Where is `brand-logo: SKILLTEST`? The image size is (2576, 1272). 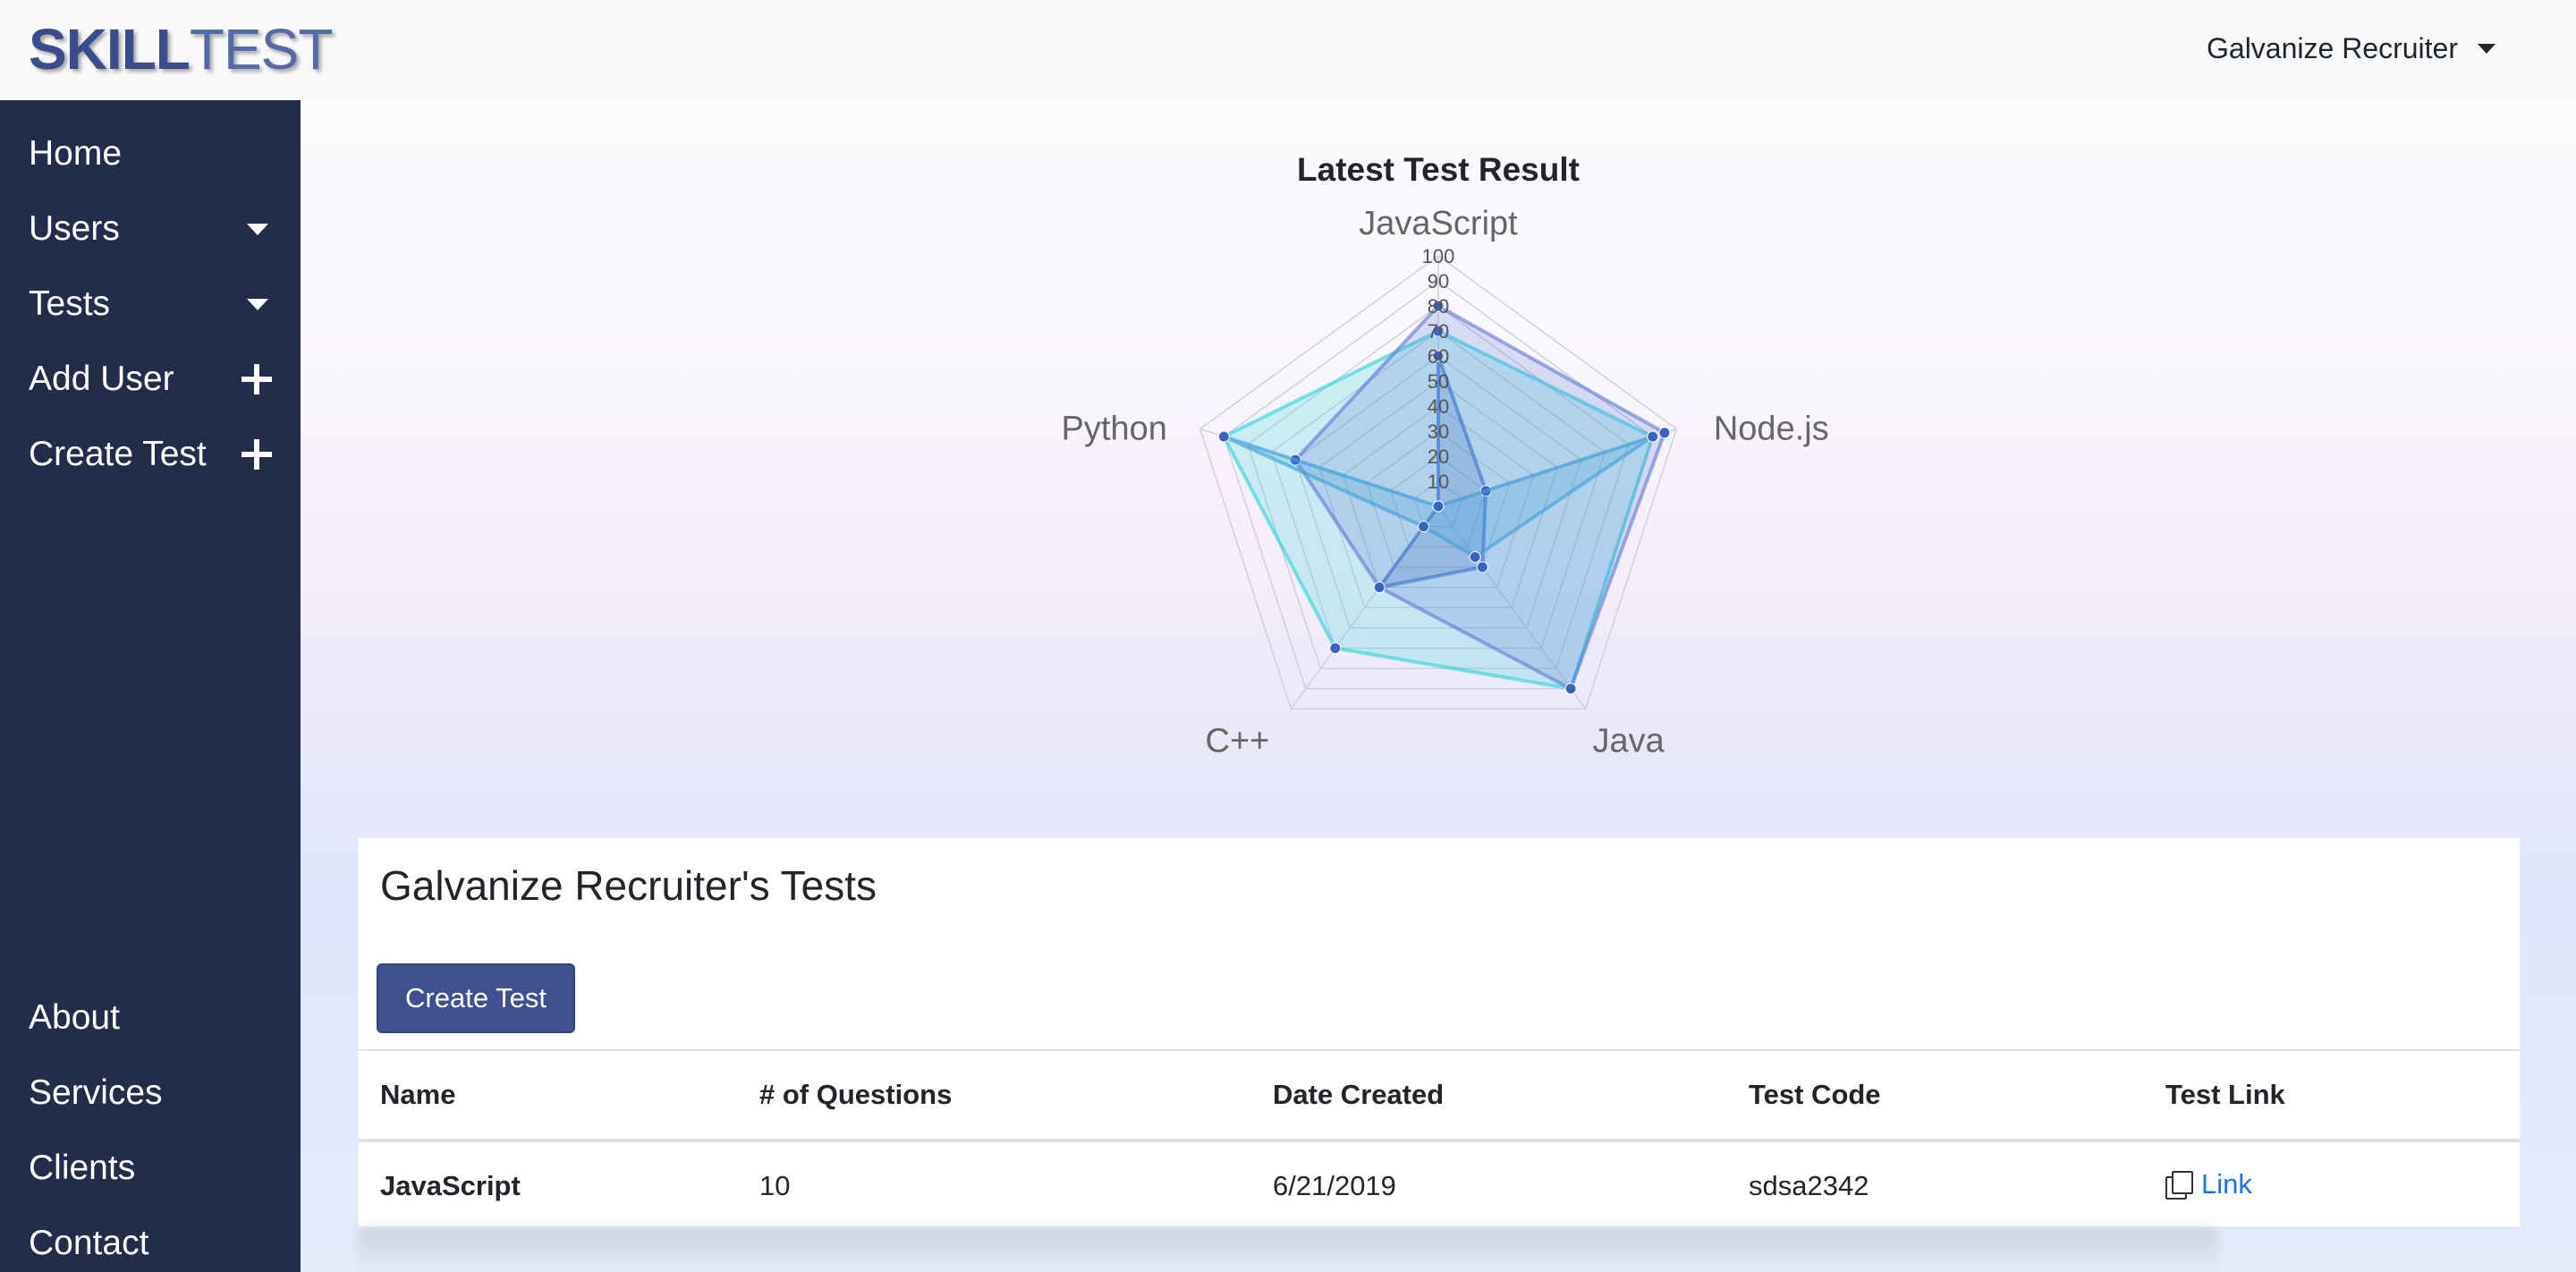 brand-logo: SKILLTEST is located at coordinates (181, 49).